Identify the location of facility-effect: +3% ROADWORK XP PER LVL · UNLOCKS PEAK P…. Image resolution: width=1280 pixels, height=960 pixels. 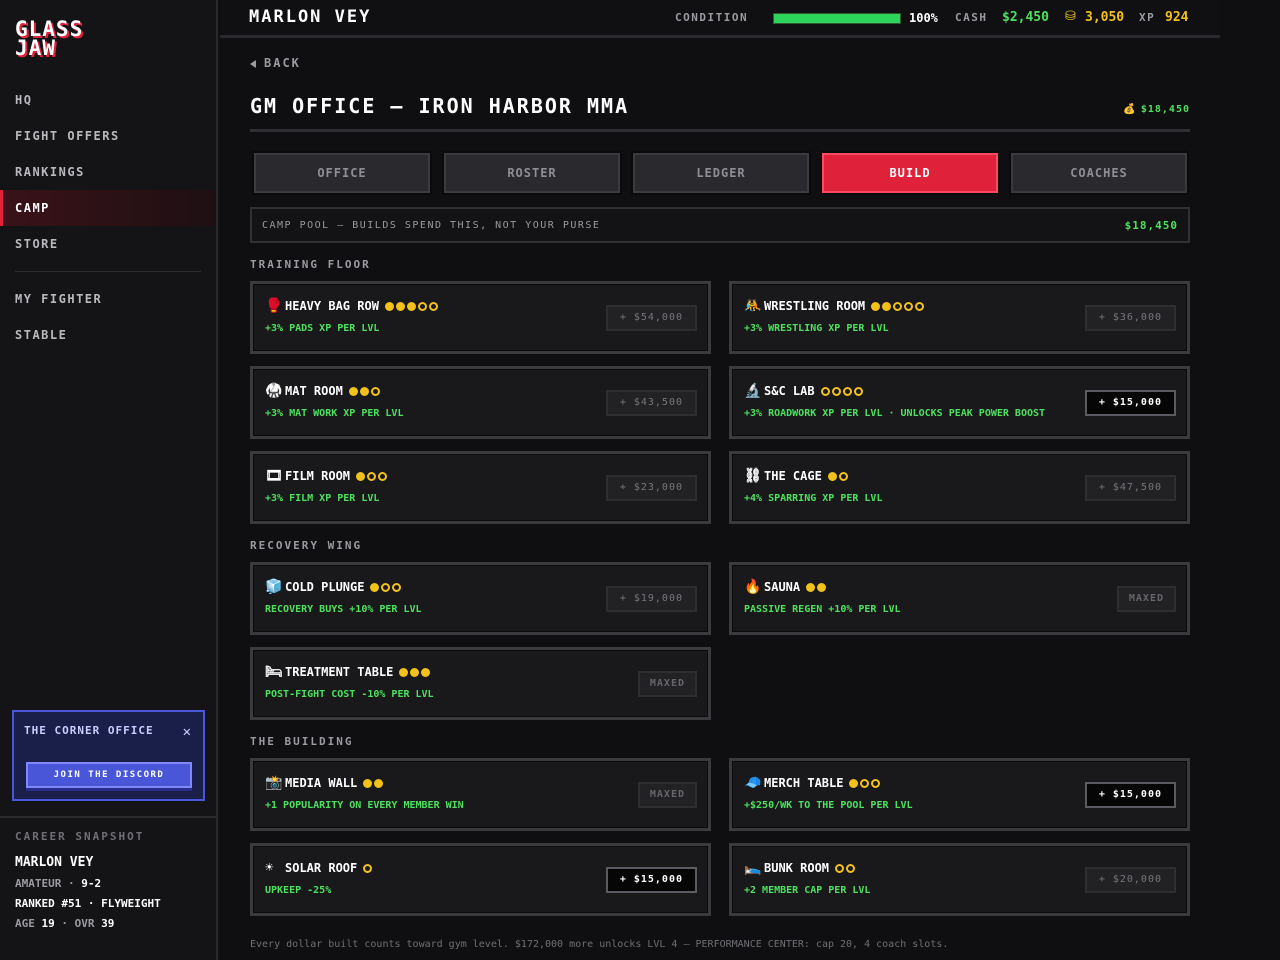
(895, 413).